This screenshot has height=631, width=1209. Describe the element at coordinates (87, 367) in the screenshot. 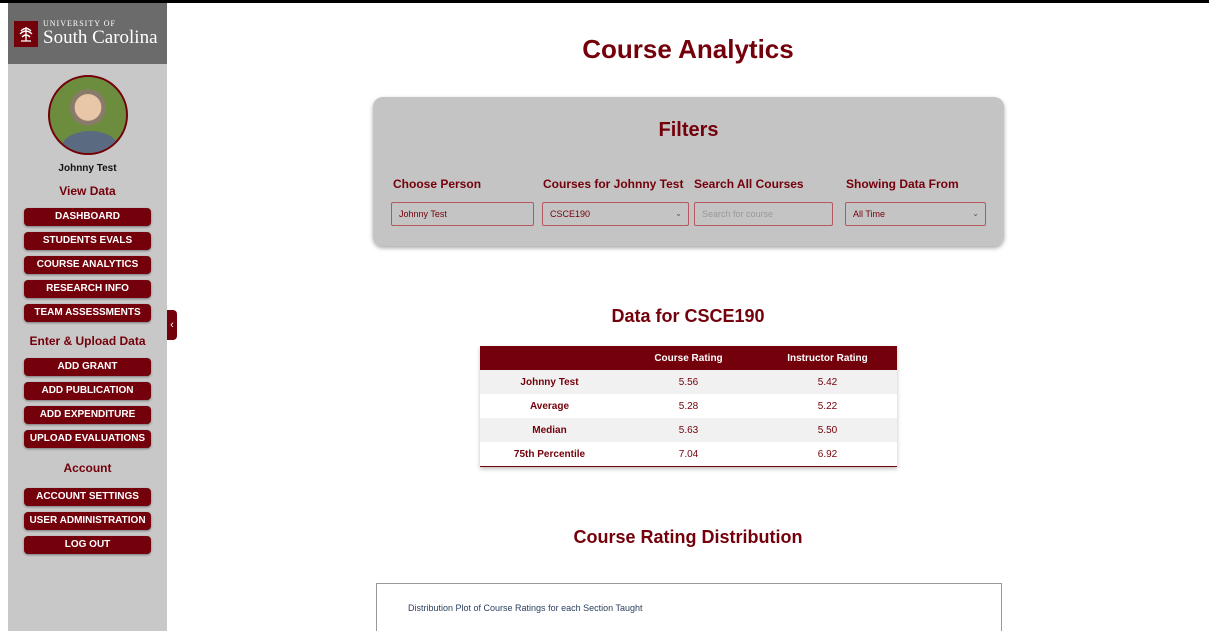

I see `nav-add-grant-button: ADD GRANT` at that location.